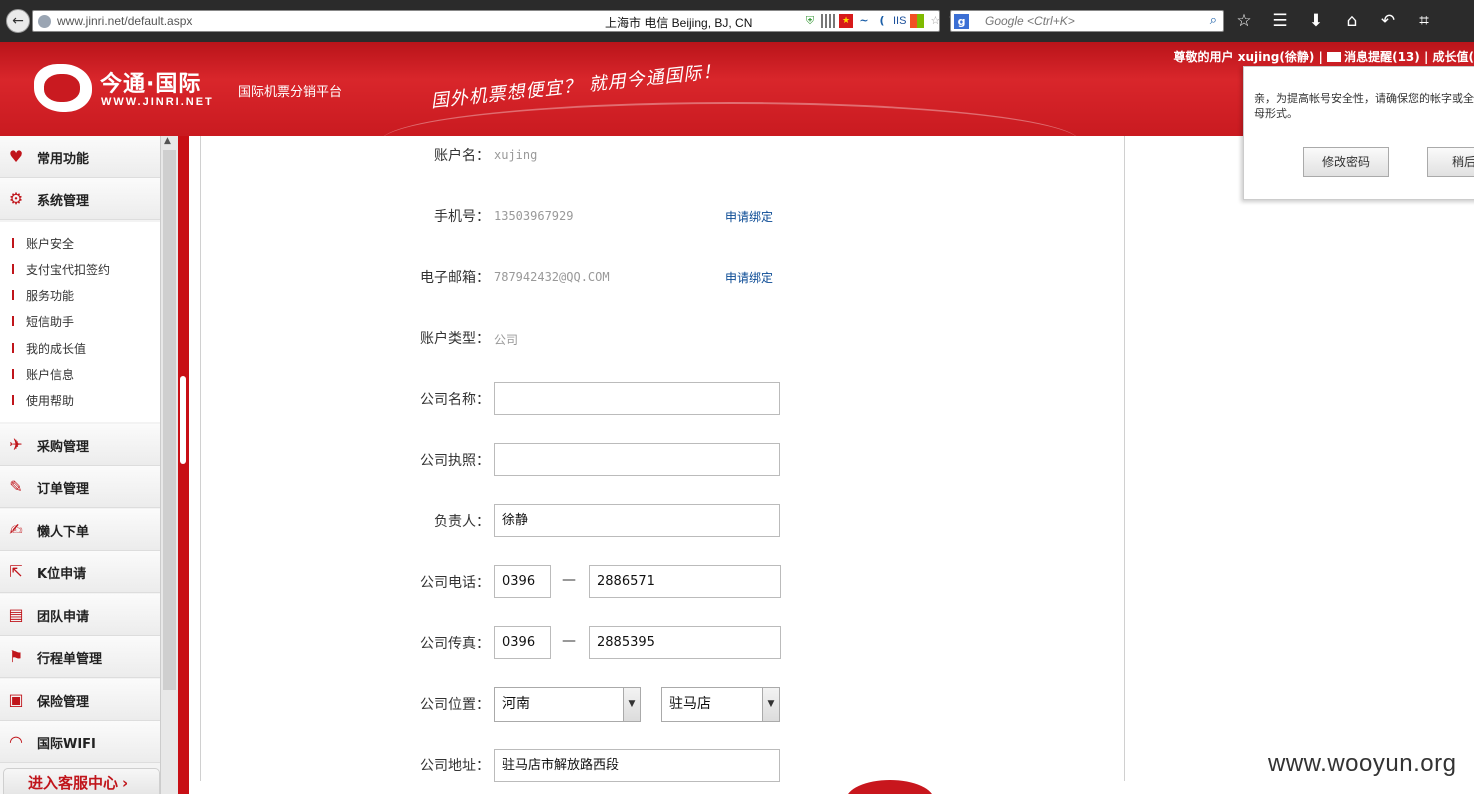  I want to click on city-select: 驻马店 ▼, so click(720, 704).